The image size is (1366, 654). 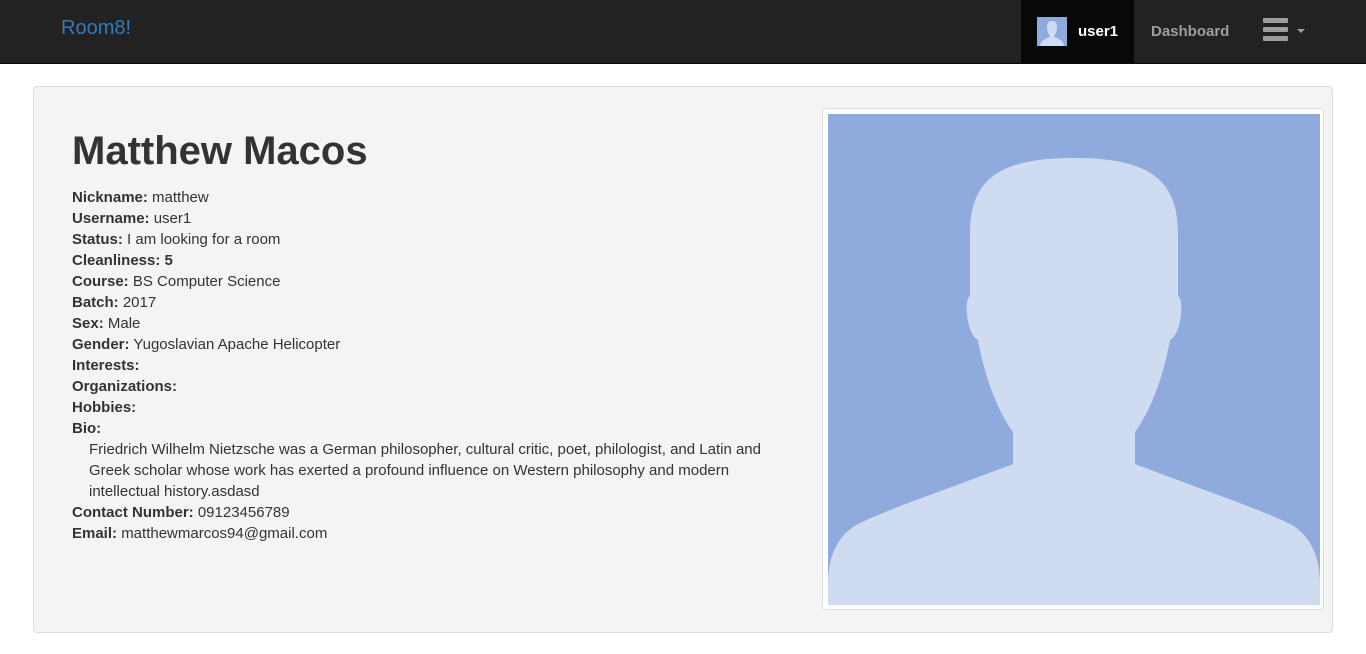 What do you see at coordinates (422, 281) in the screenshot?
I see `course-row: Course: BS Computer Science` at bounding box center [422, 281].